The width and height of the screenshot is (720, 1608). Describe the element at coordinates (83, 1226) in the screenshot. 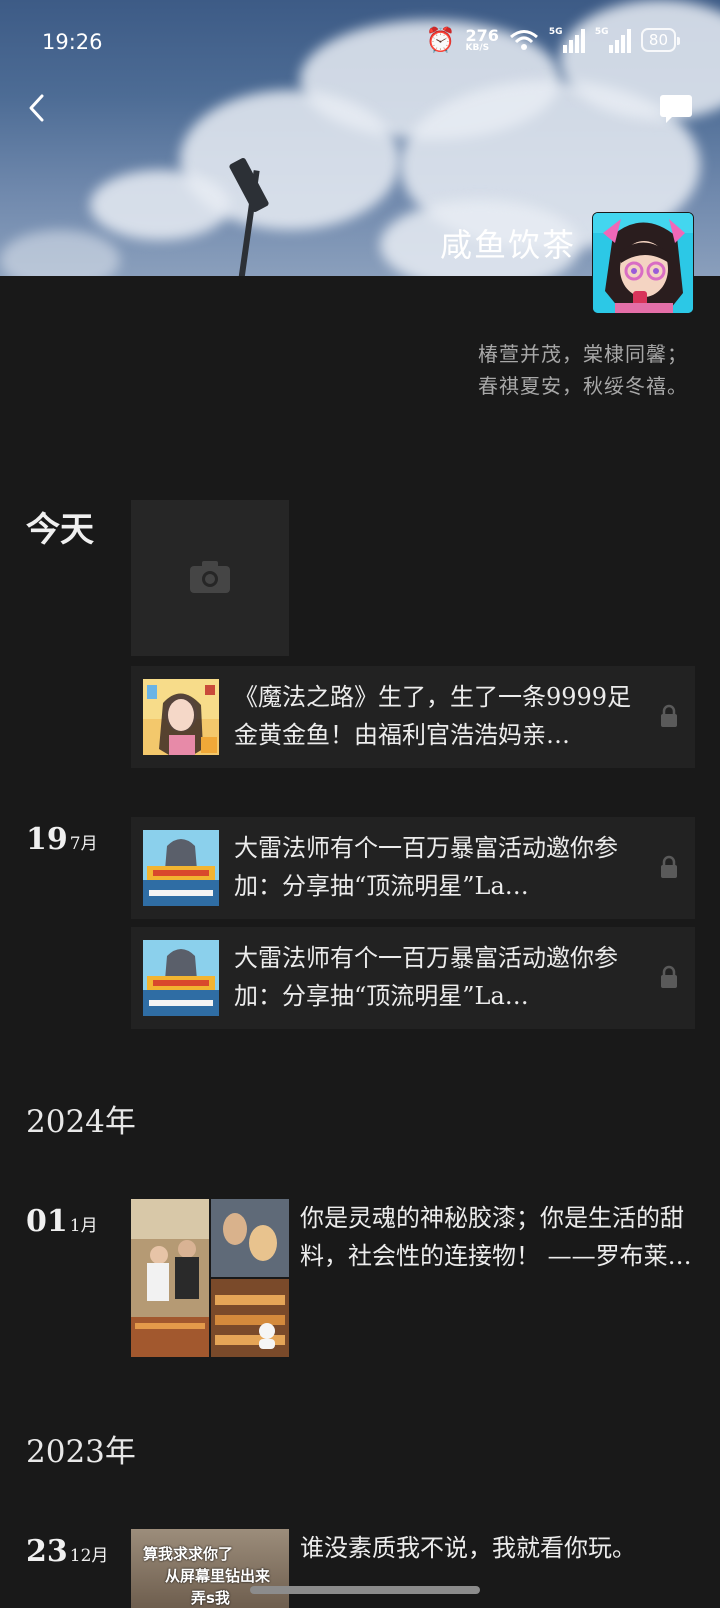

I see `month-label: 1月` at that location.